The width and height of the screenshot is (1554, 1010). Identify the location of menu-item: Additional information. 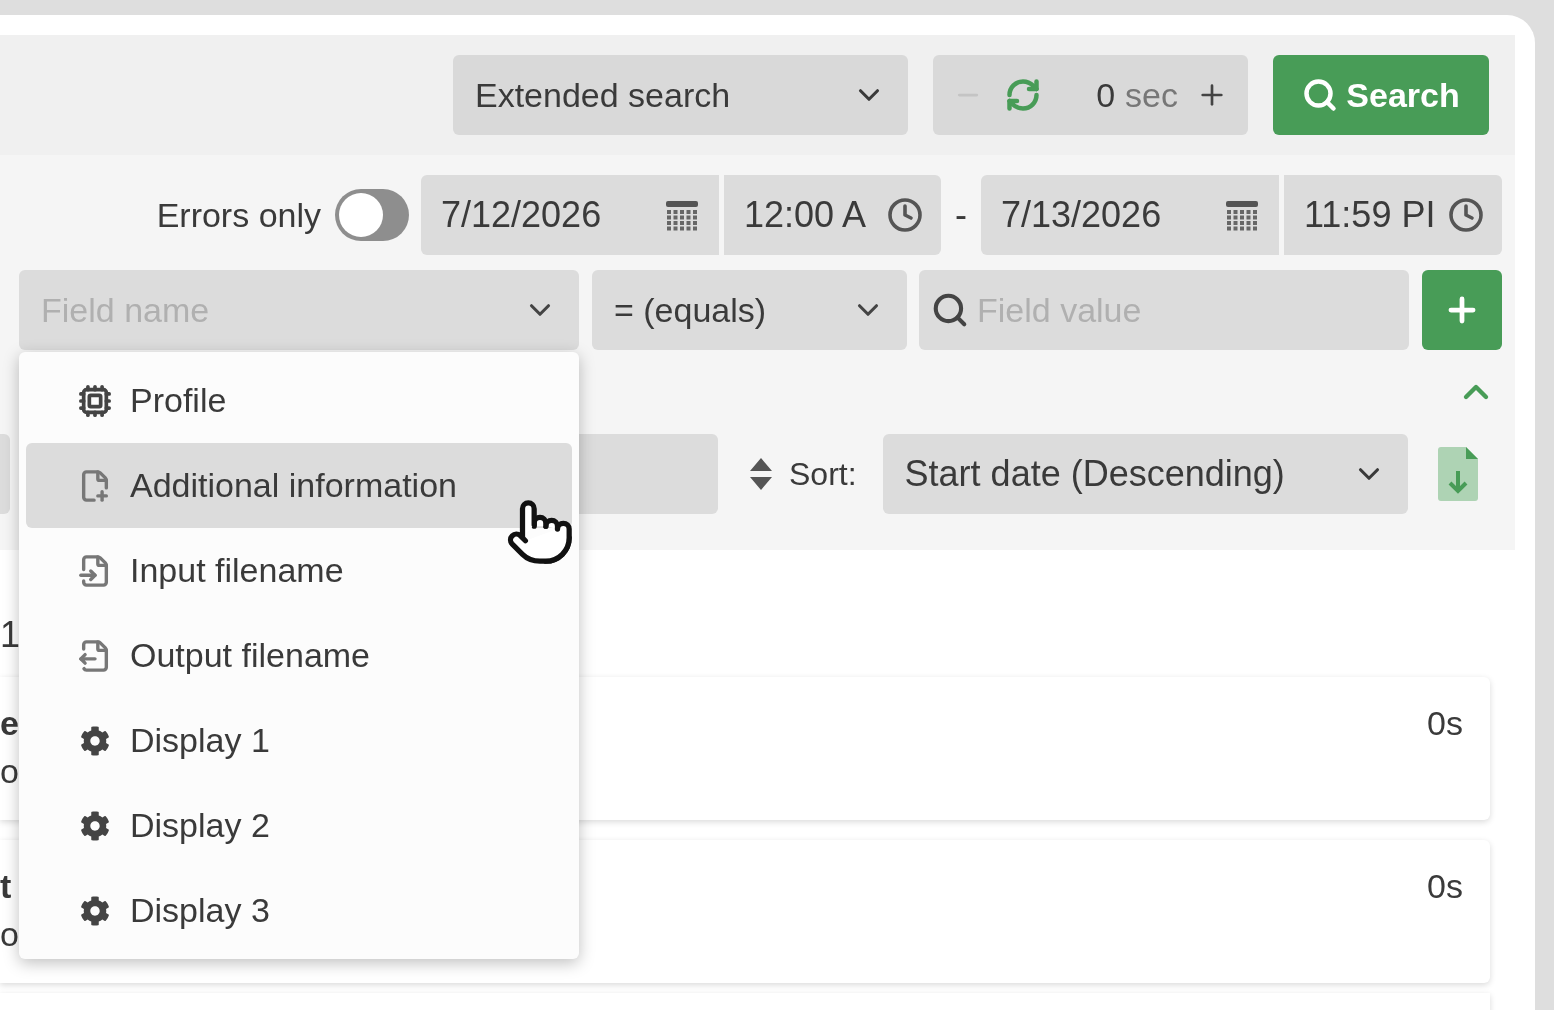
(299, 485).